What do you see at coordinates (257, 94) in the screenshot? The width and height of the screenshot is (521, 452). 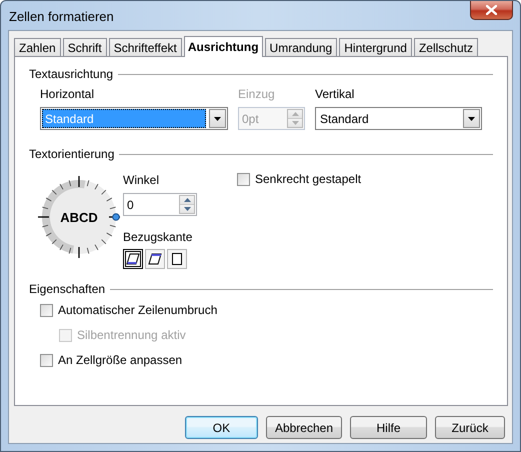 I see `field-label: Einzug` at bounding box center [257, 94].